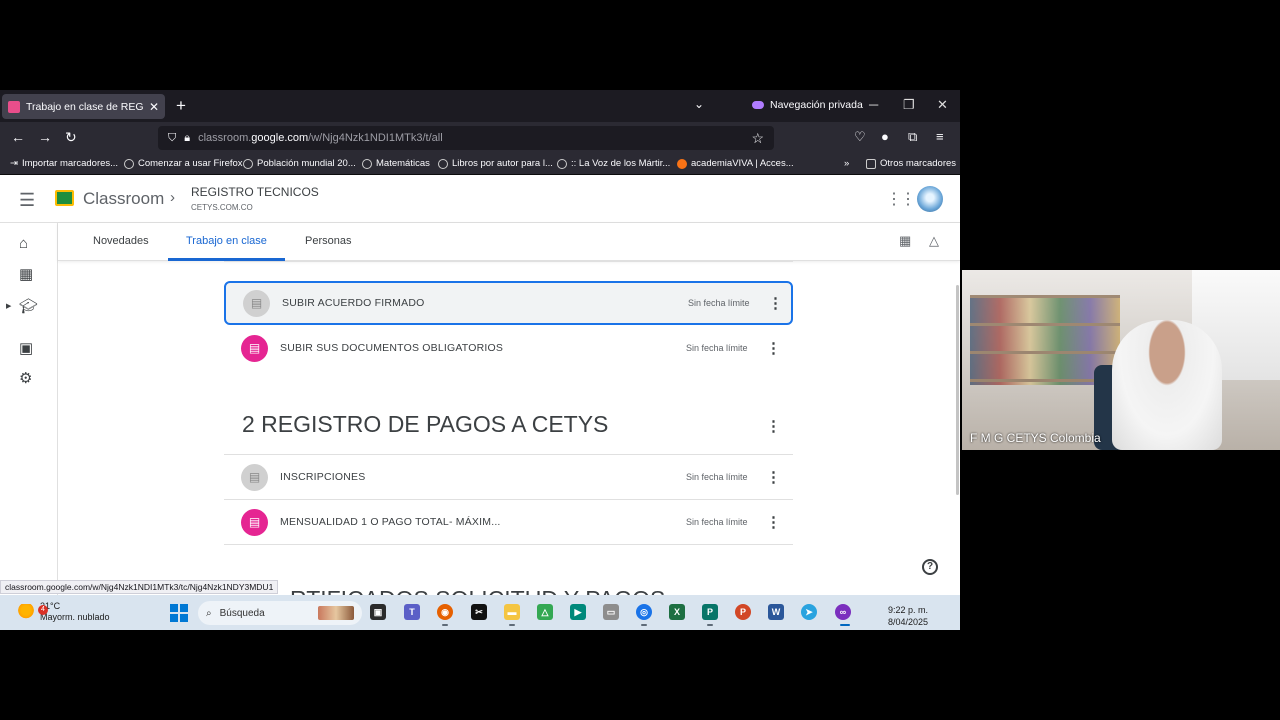 Image resolution: width=1280 pixels, height=720 pixels. I want to click on tab-title: Trabajo en clase de REGISTRO T, so click(84, 106).